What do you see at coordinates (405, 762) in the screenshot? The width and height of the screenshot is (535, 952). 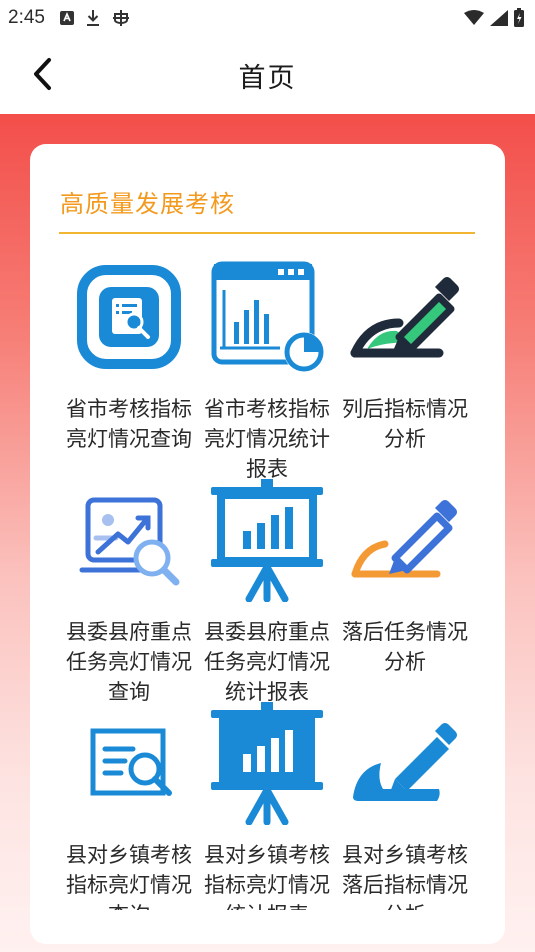 I see `pen-solid-icon` at bounding box center [405, 762].